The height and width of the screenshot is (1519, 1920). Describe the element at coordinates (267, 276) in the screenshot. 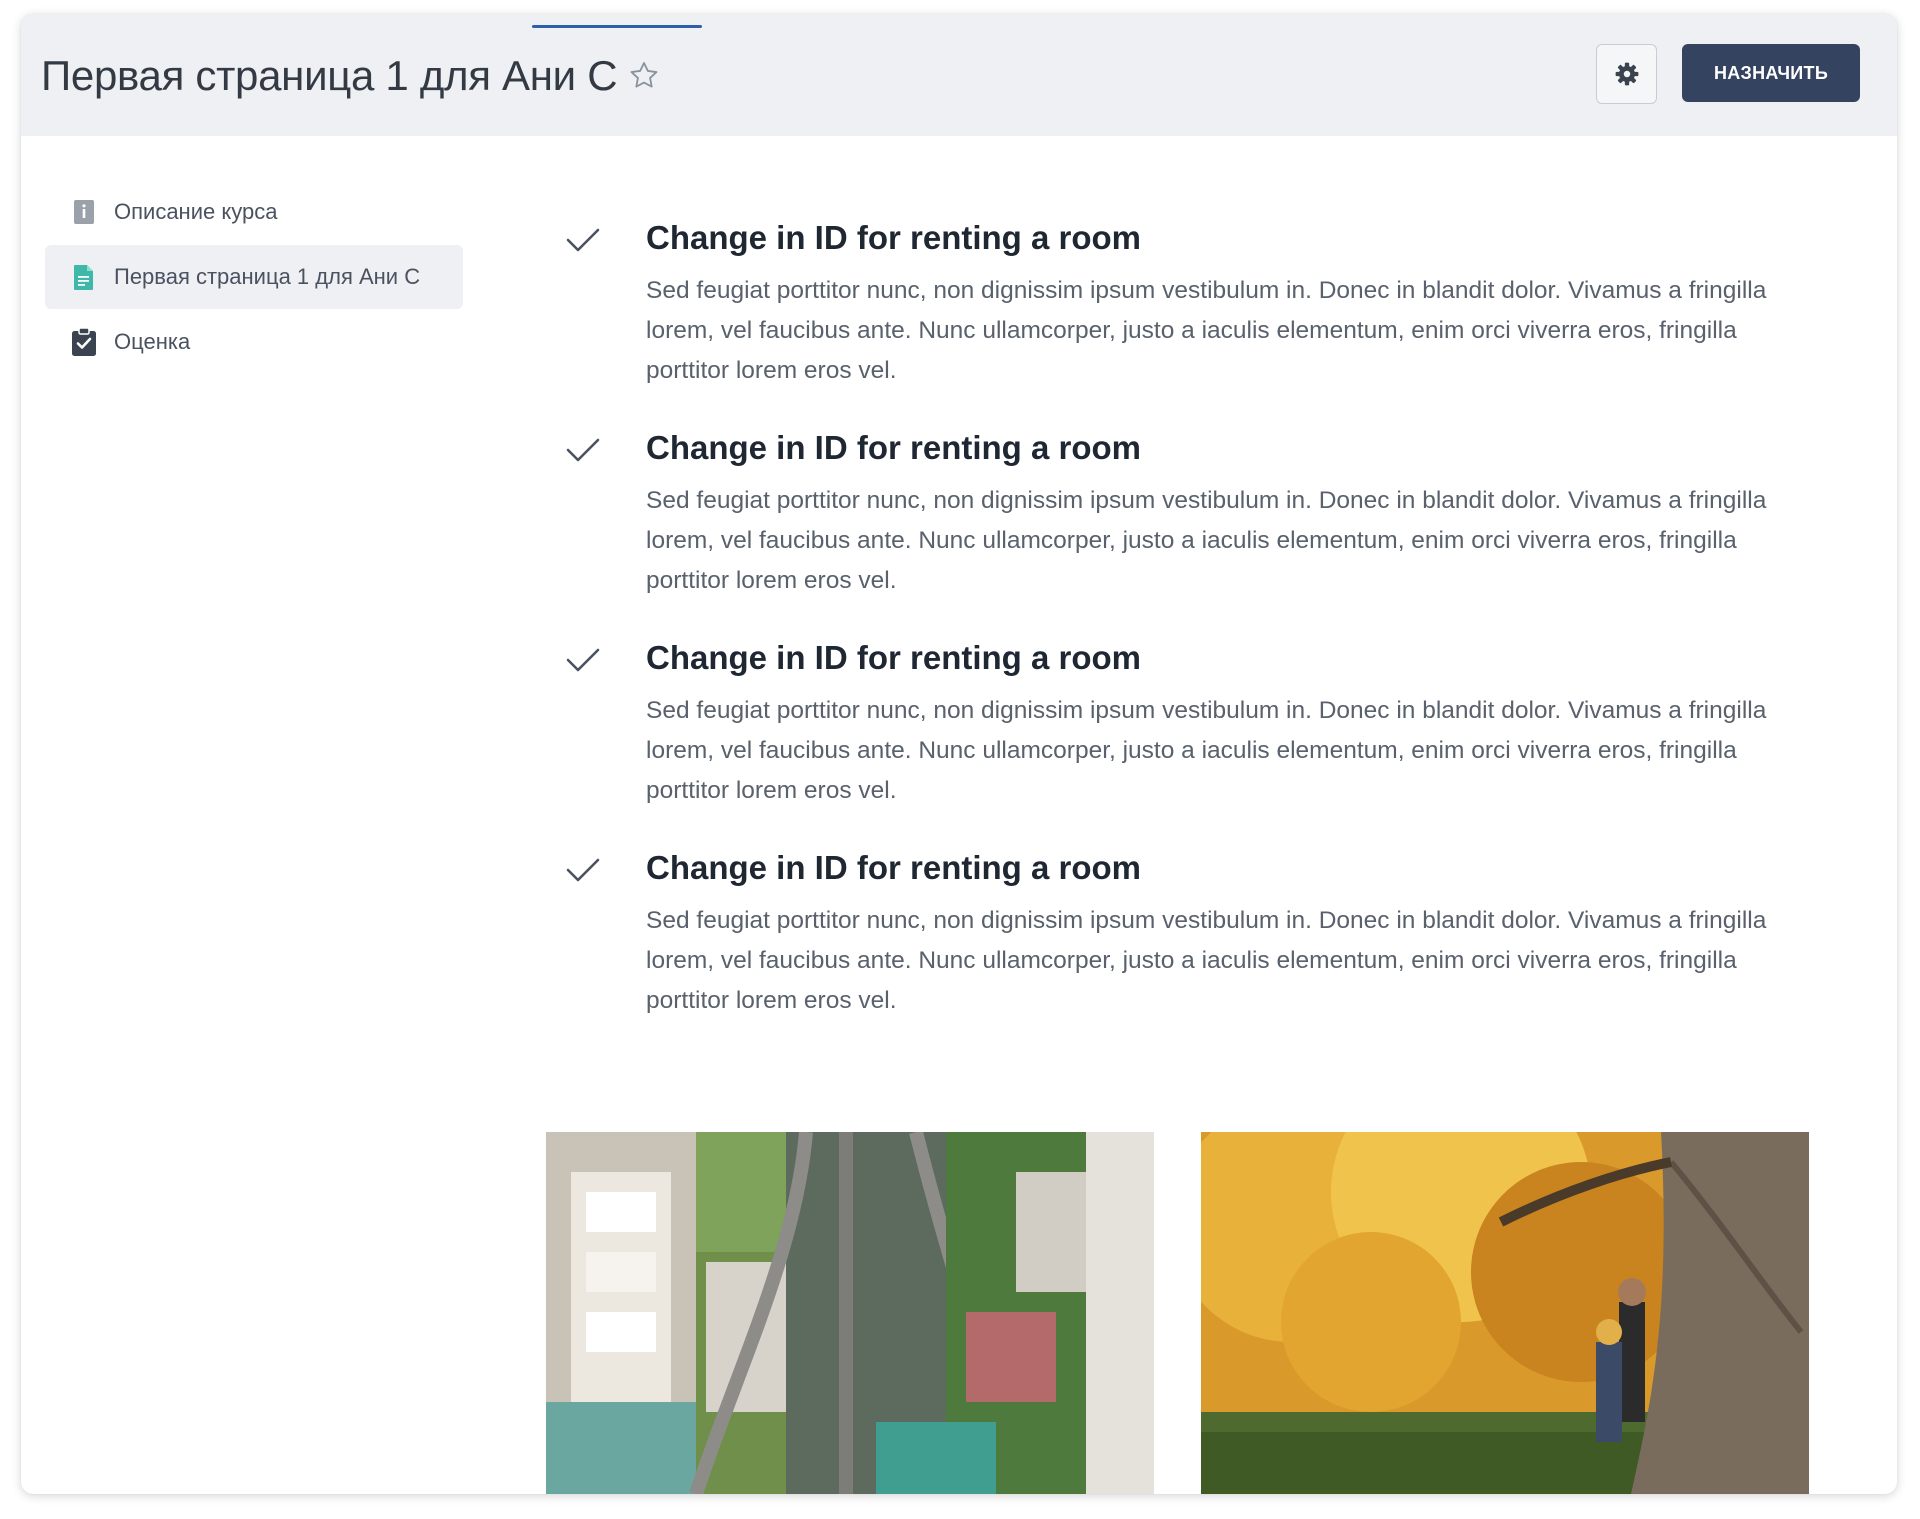

I see `sidebar-item-label: Первая страница 1 для Ани С` at that location.